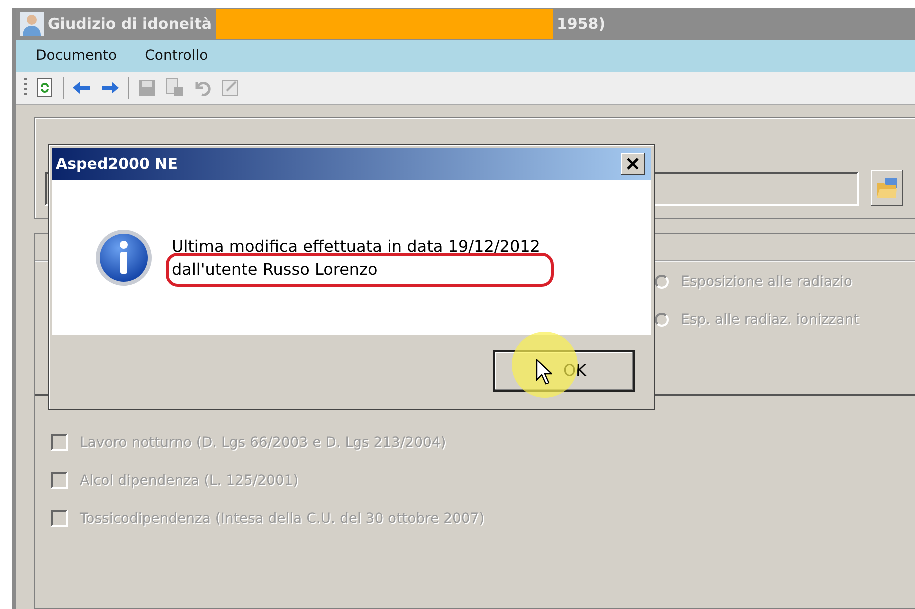  What do you see at coordinates (282, 518) in the screenshot?
I see `checkbox-label: Tossicodipendenza (Intesa della C.U. del 30 ottobre 2007)` at bounding box center [282, 518].